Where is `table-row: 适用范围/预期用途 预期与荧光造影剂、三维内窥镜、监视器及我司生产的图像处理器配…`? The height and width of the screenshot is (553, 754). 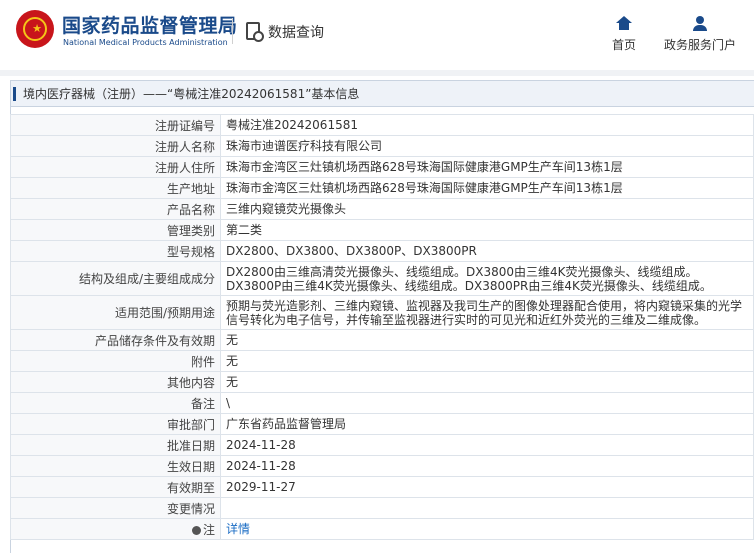
table-row: 适用范围/预期用途 预期与荧光造影剂、三维内窥镜、监视器及我司生产的图像处理器配… is located at coordinates (382, 312).